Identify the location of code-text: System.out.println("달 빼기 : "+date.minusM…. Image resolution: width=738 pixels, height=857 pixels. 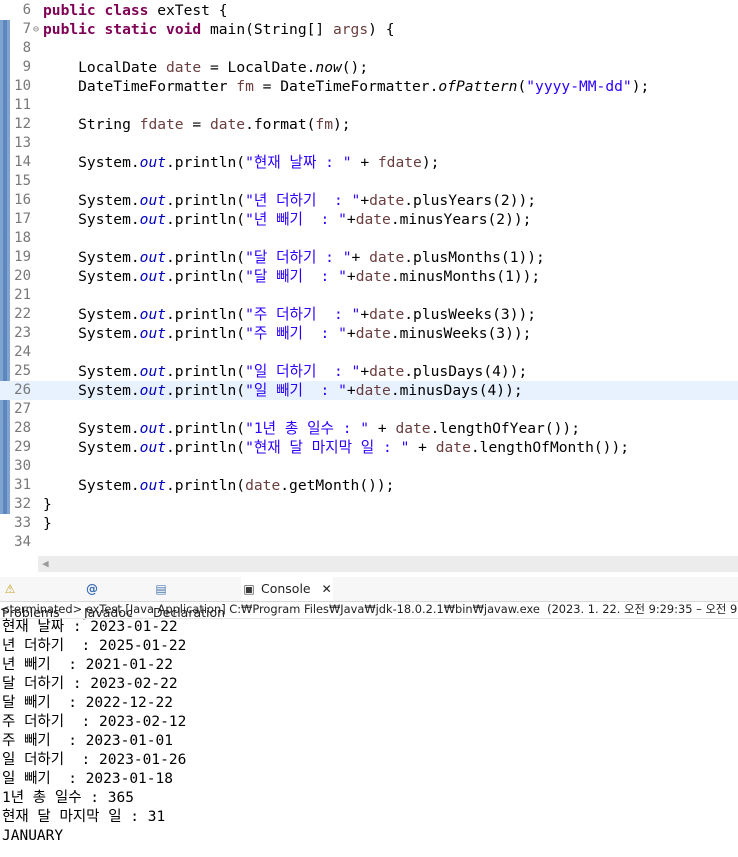
(291, 276).